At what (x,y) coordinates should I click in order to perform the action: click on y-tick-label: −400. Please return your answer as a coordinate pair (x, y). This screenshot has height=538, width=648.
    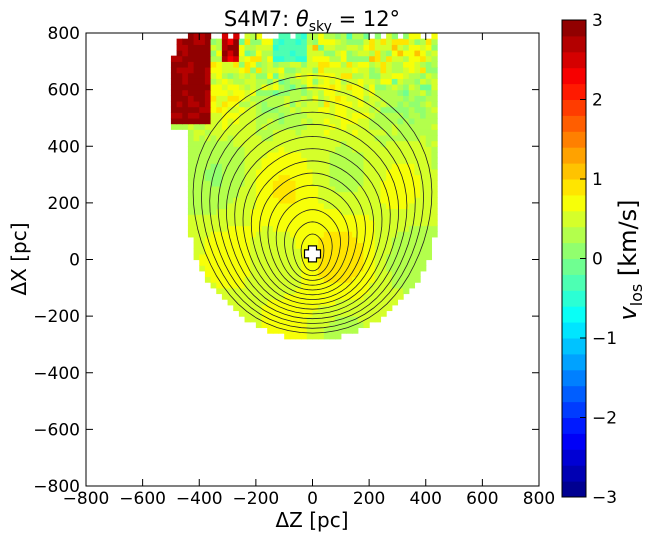
    Looking at the image, I should click on (56, 374).